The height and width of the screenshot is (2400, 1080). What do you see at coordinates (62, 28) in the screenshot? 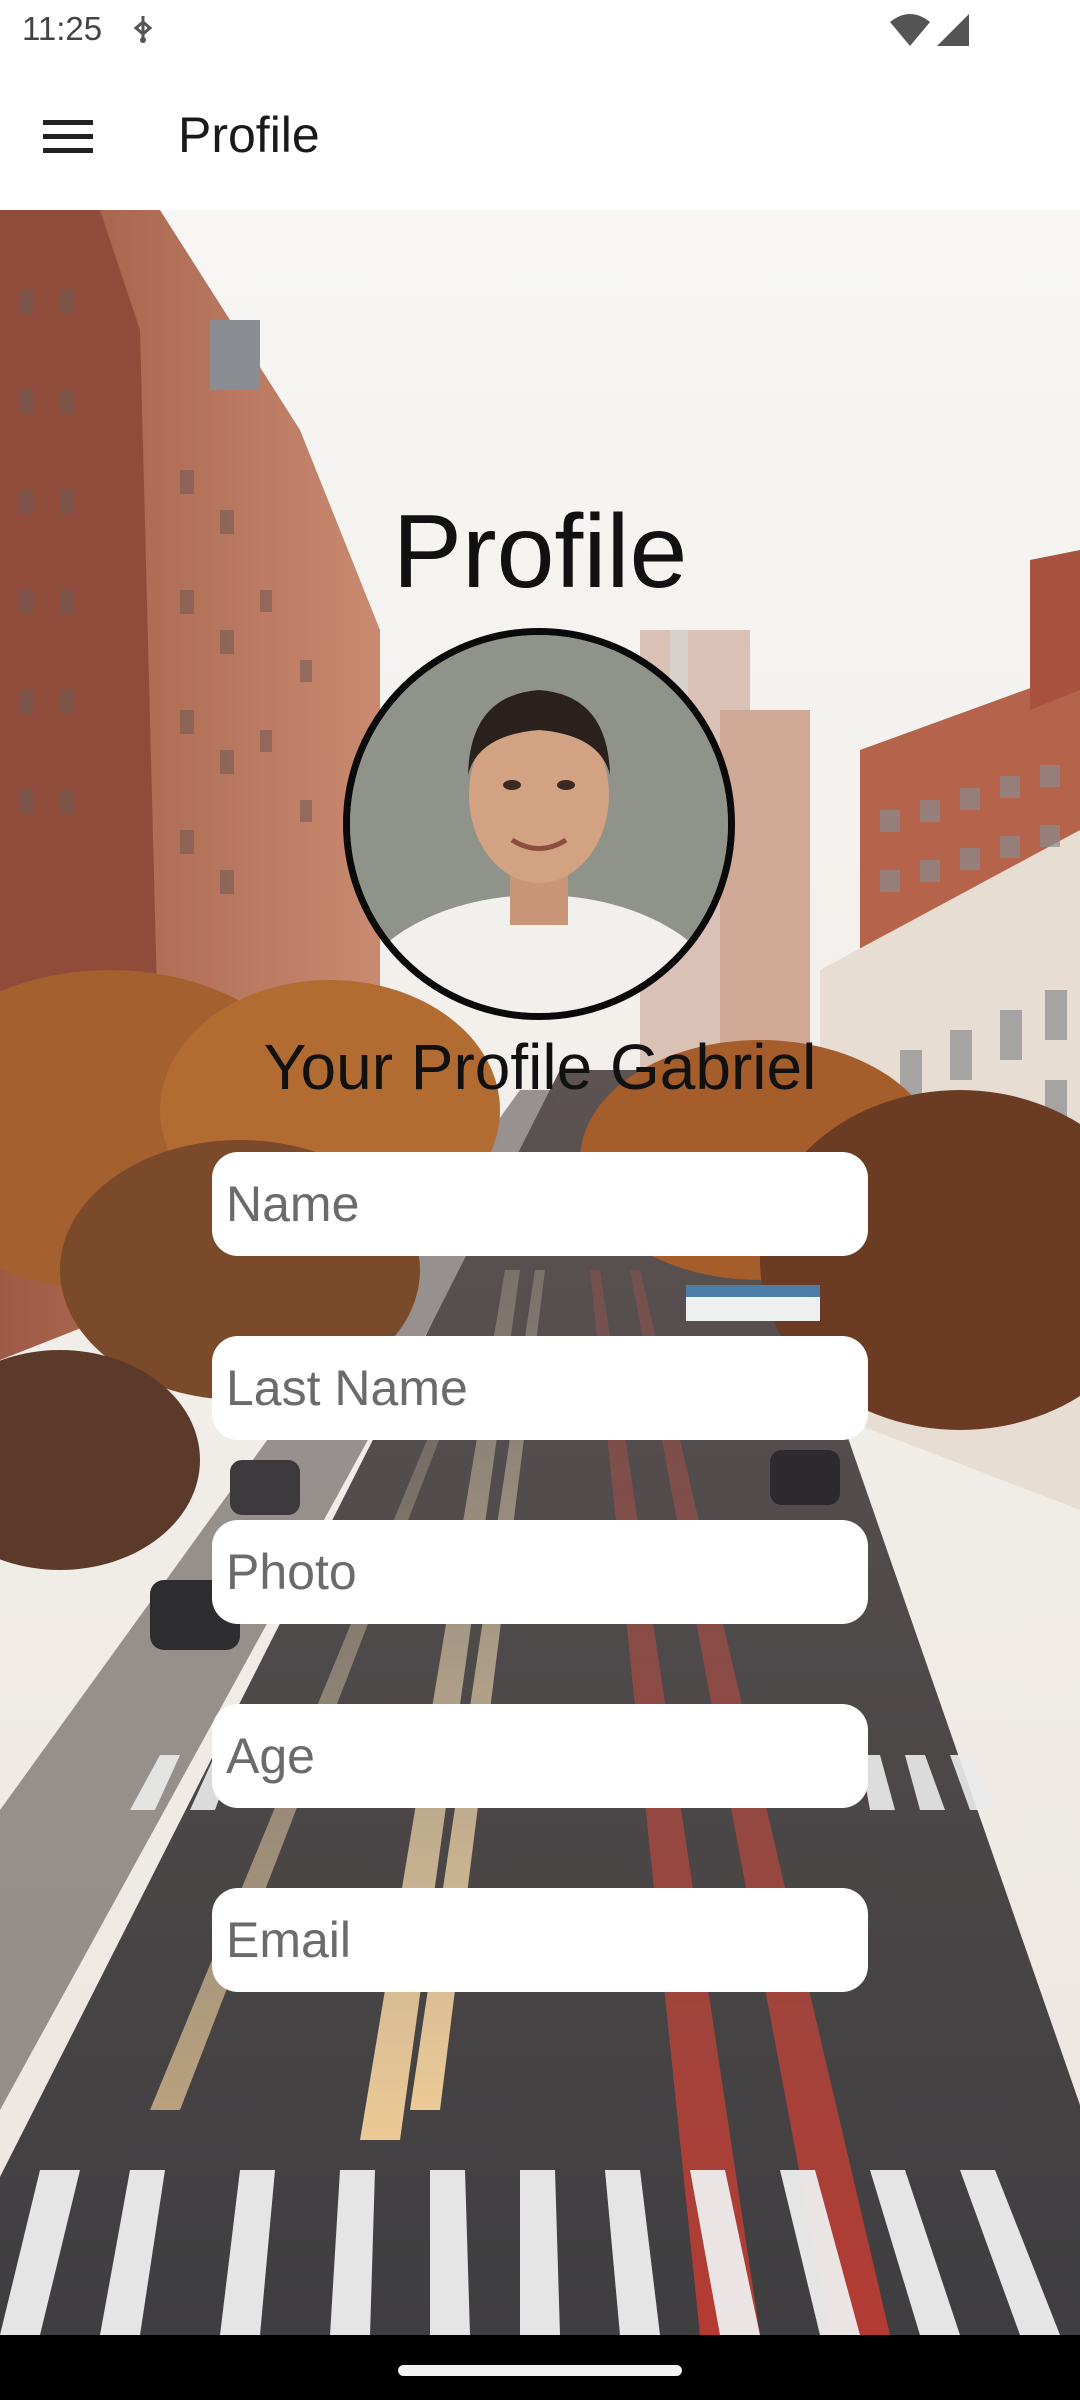
I see `status-time: 11:25` at bounding box center [62, 28].